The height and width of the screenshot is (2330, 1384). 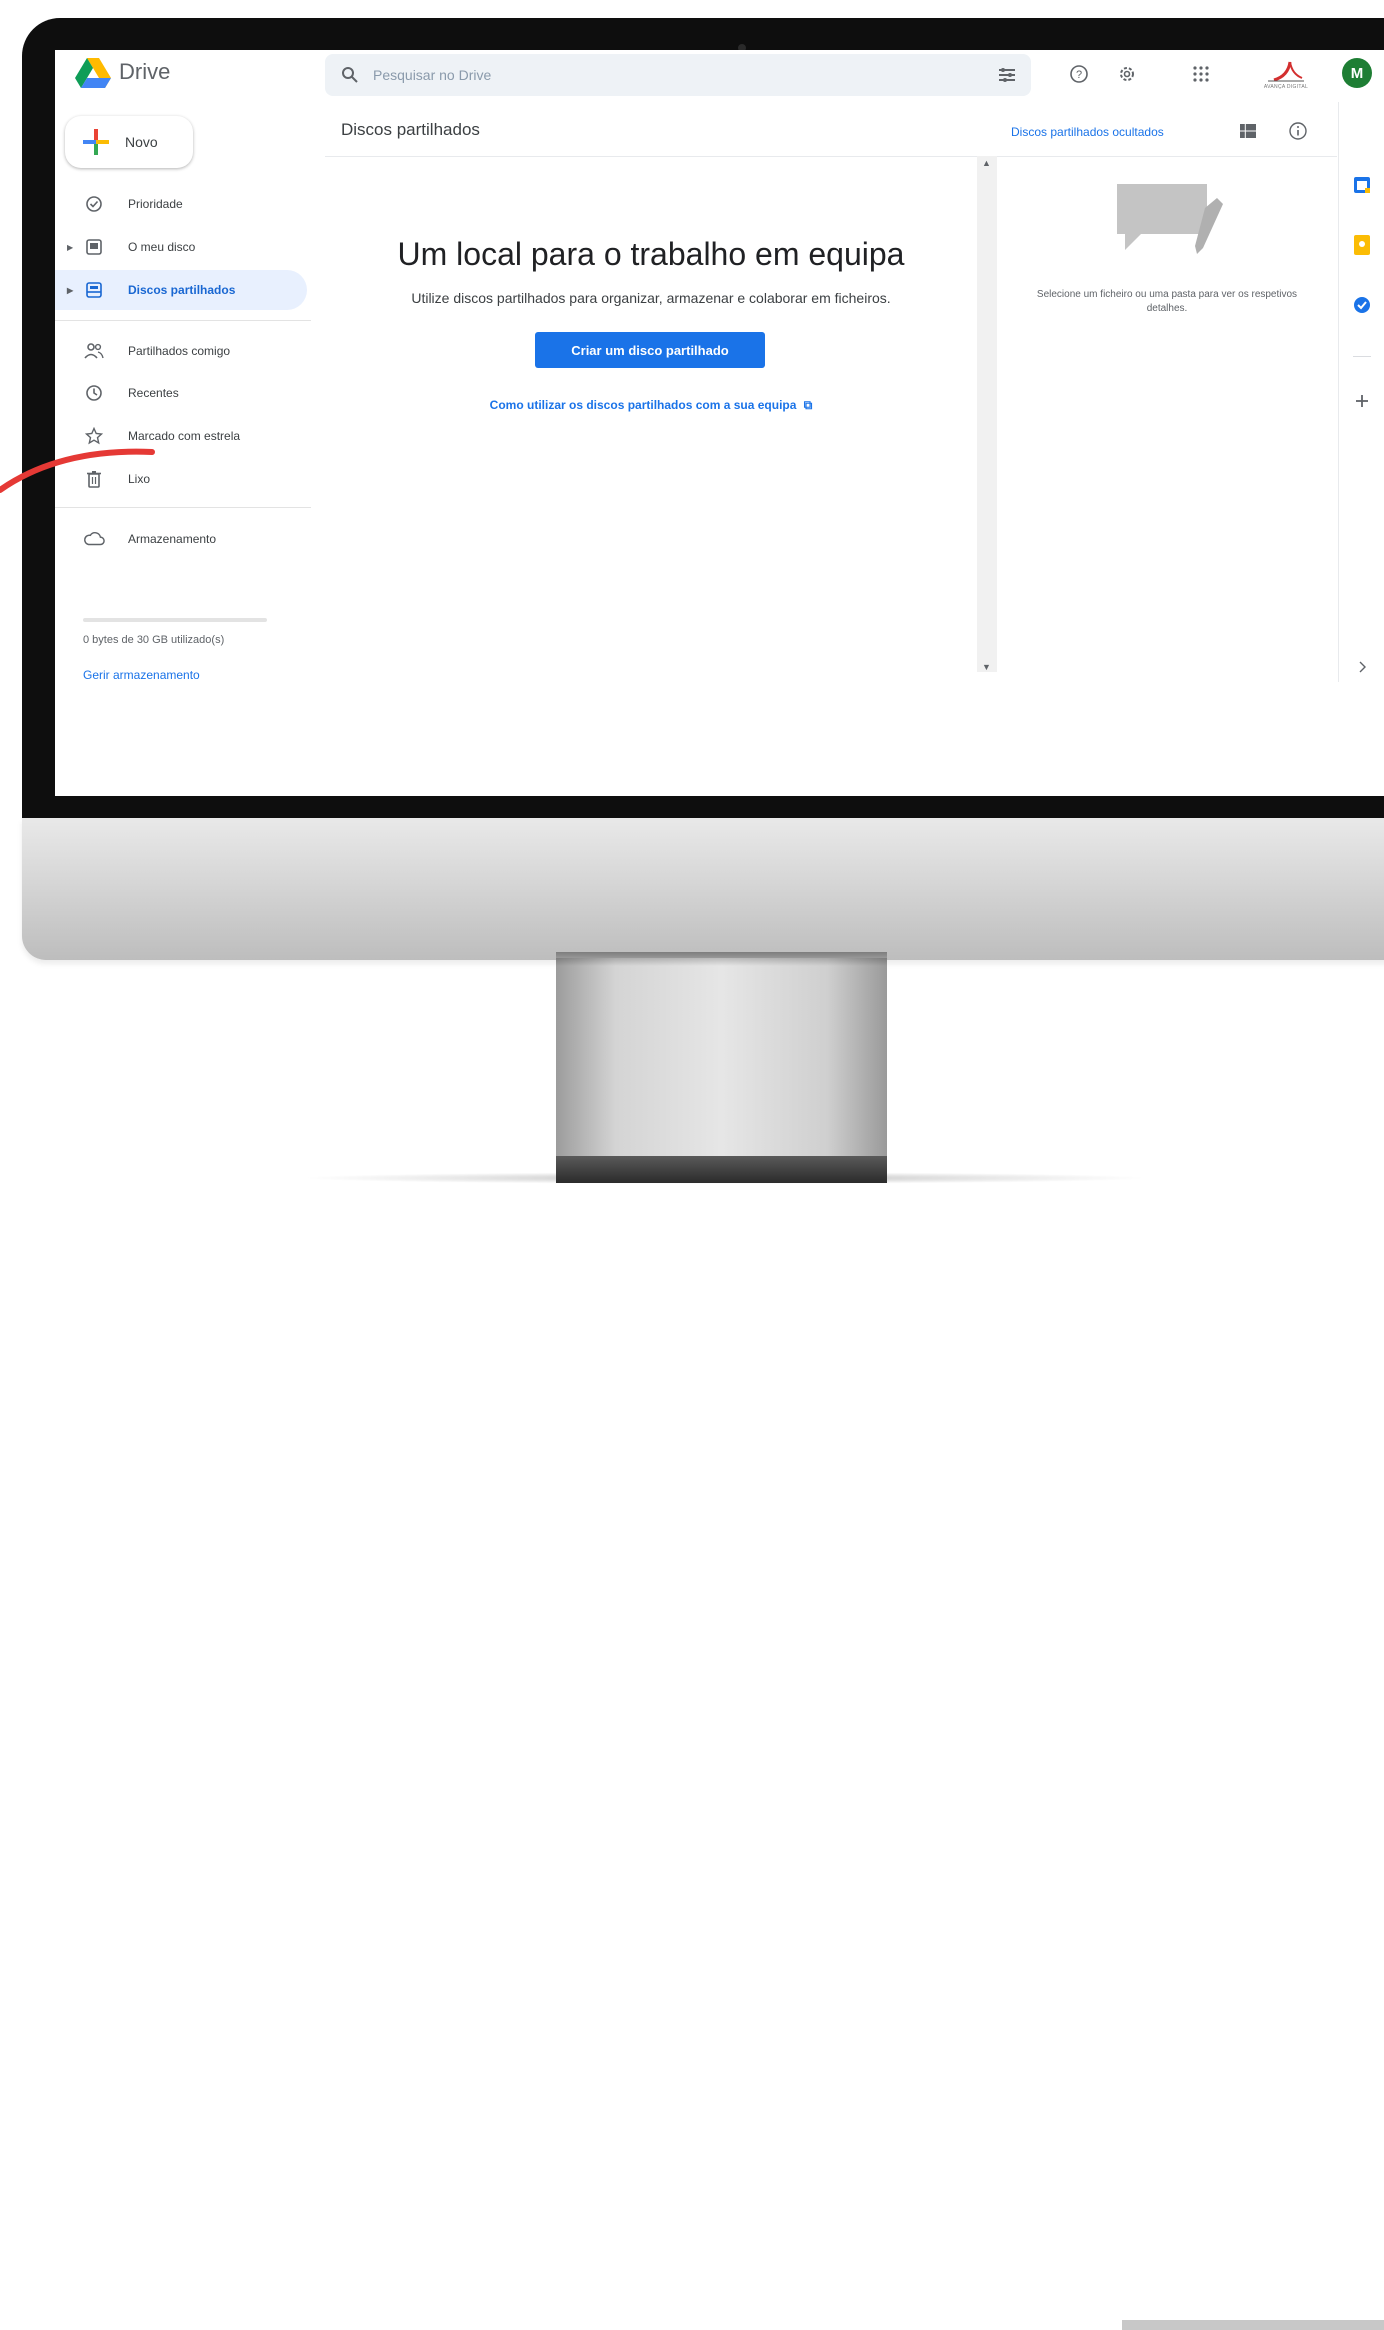 What do you see at coordinates (808, 405) in the screenshot?
I see `open-in-new-icon: ⧉` at bounding box center [808, 405].